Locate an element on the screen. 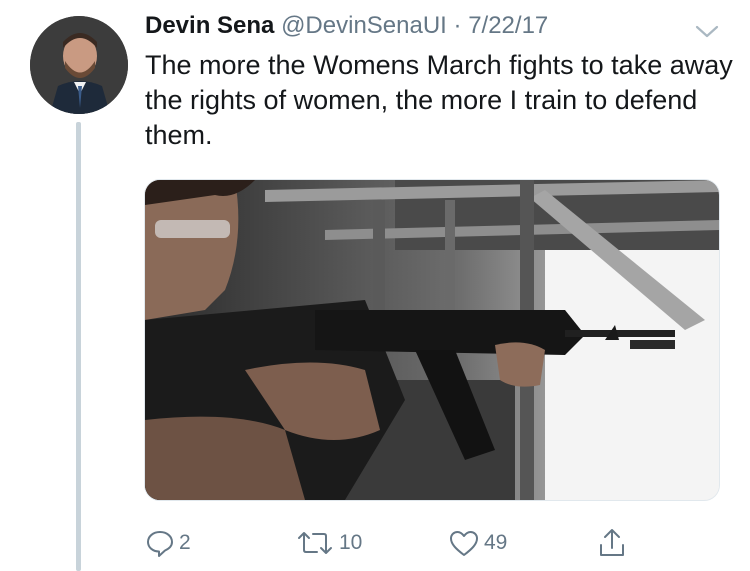 The width and height of the screenshot is (750, 571). share-button is located at coordinates (612, 543).